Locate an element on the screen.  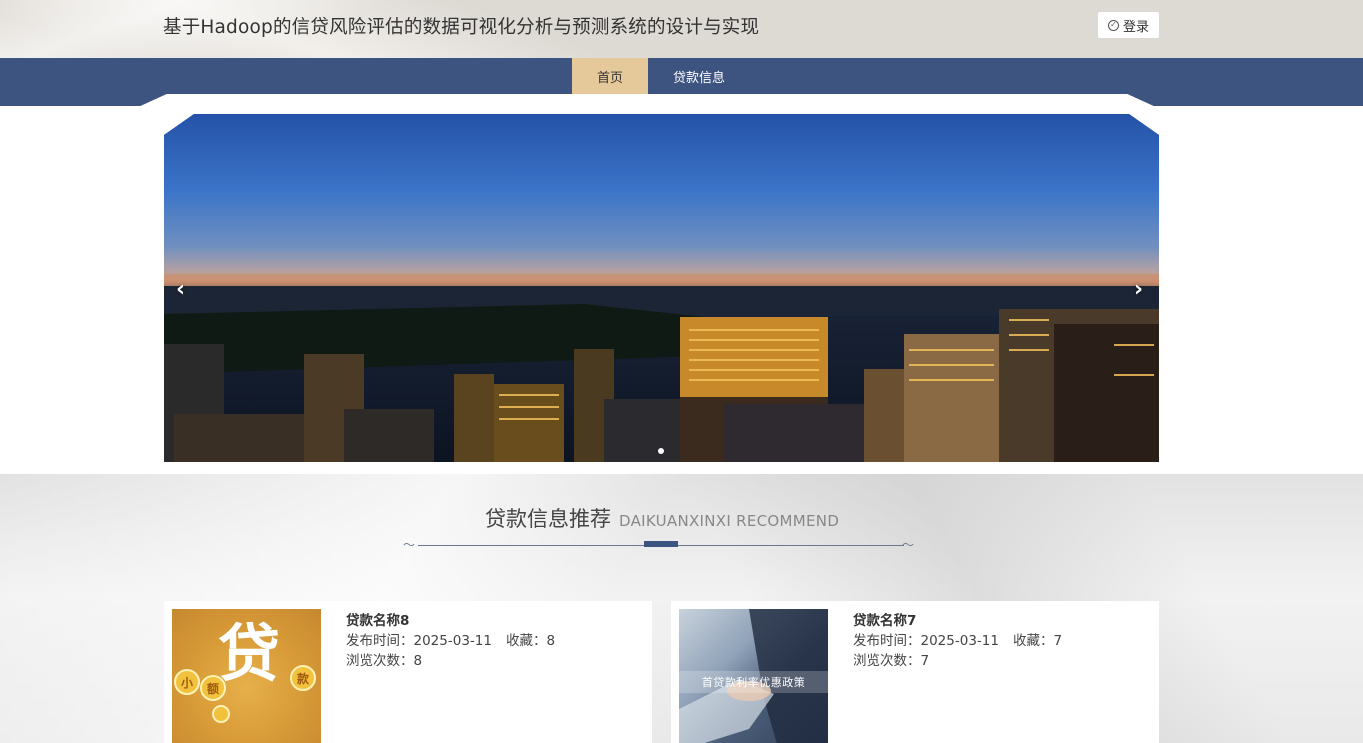
nav-item-label: 贷款信息 is located at coordinates (698, 78).